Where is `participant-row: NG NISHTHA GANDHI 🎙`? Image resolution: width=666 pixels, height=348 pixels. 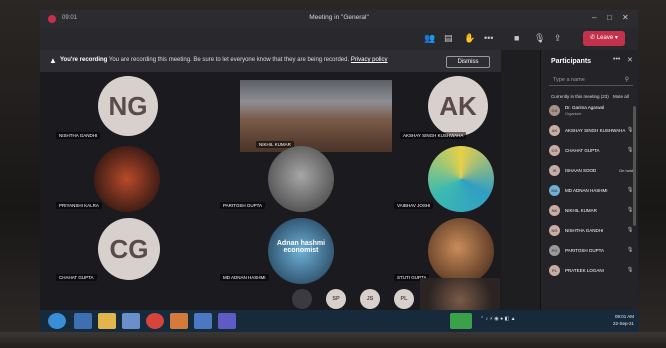 participant-row: NG NISHTHA GANDHI 🎙 is located at coordinates (592, 231).